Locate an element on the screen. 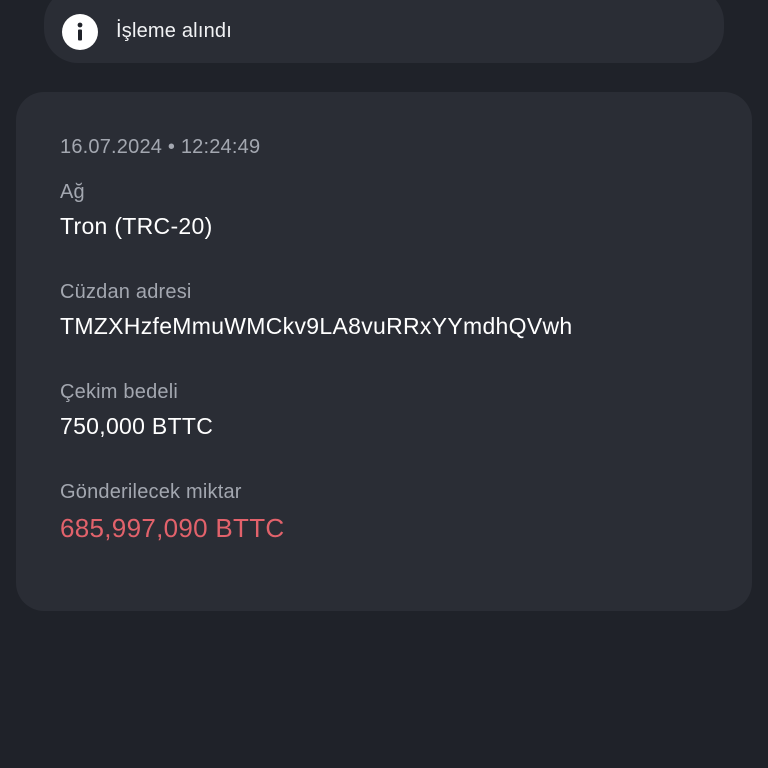 This screenshot has width=768, height=768. info-icon is located at coordinates (80, 31).